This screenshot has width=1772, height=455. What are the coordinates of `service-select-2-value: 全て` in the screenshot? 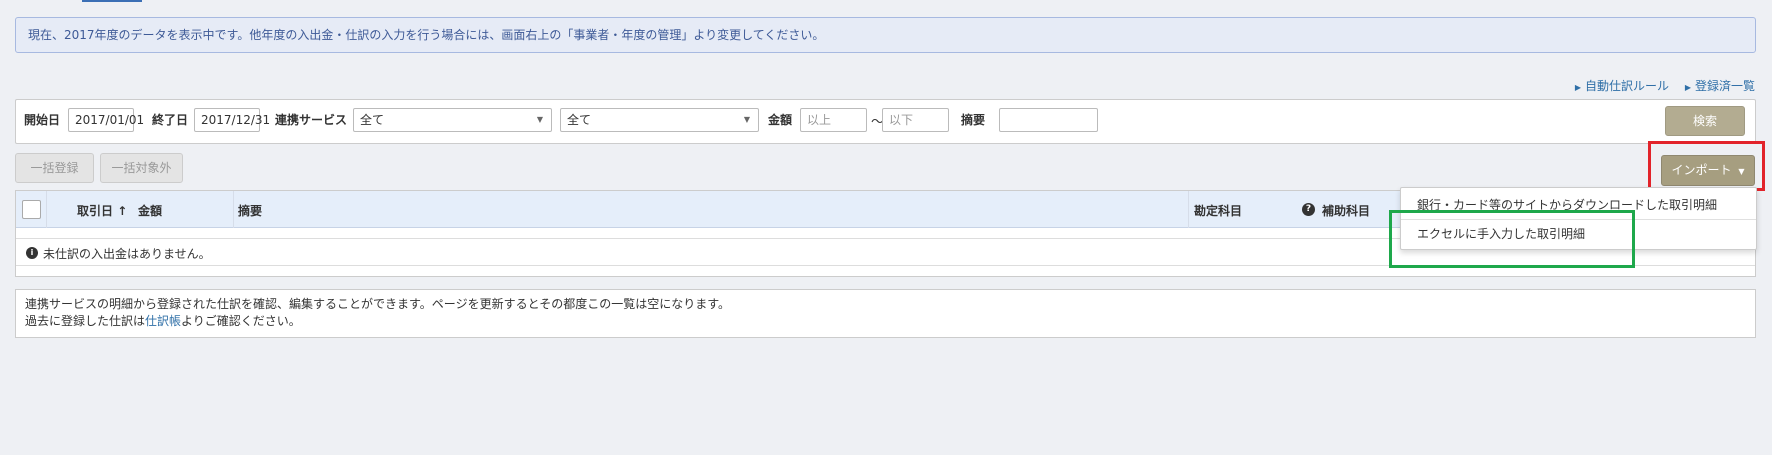 It's located at (579, 120).